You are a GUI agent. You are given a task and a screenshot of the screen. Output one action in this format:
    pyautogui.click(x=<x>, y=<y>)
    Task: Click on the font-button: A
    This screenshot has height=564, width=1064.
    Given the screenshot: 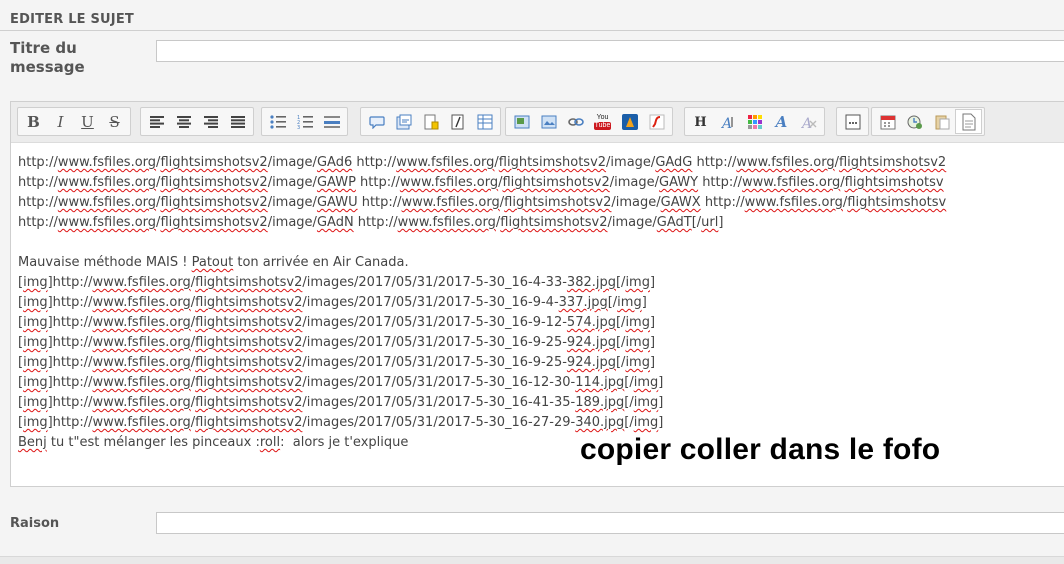 What is the action you would take?
    pyautogui.click(x=781, y=121)
    